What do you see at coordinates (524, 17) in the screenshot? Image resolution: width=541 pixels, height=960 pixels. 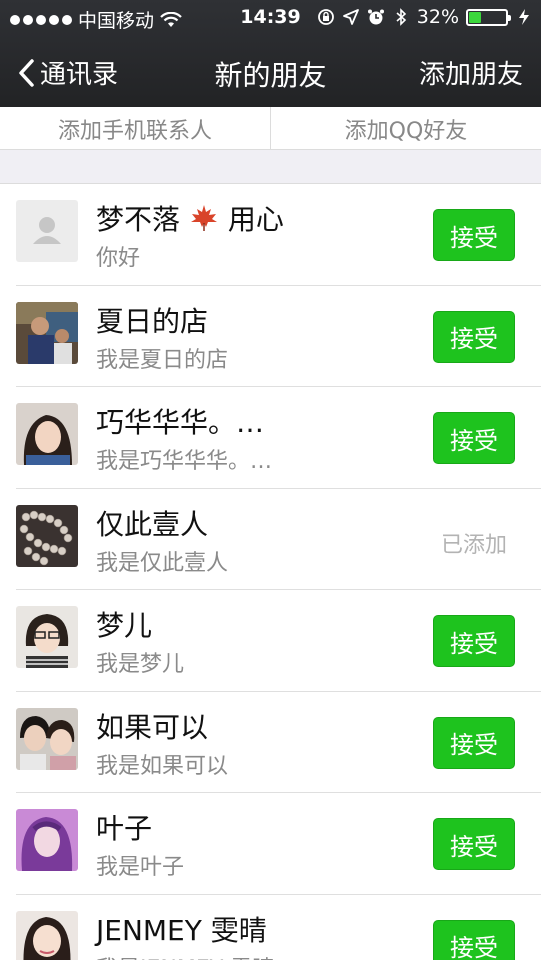 I see `charging-icon` at bounding box center [524, 17].